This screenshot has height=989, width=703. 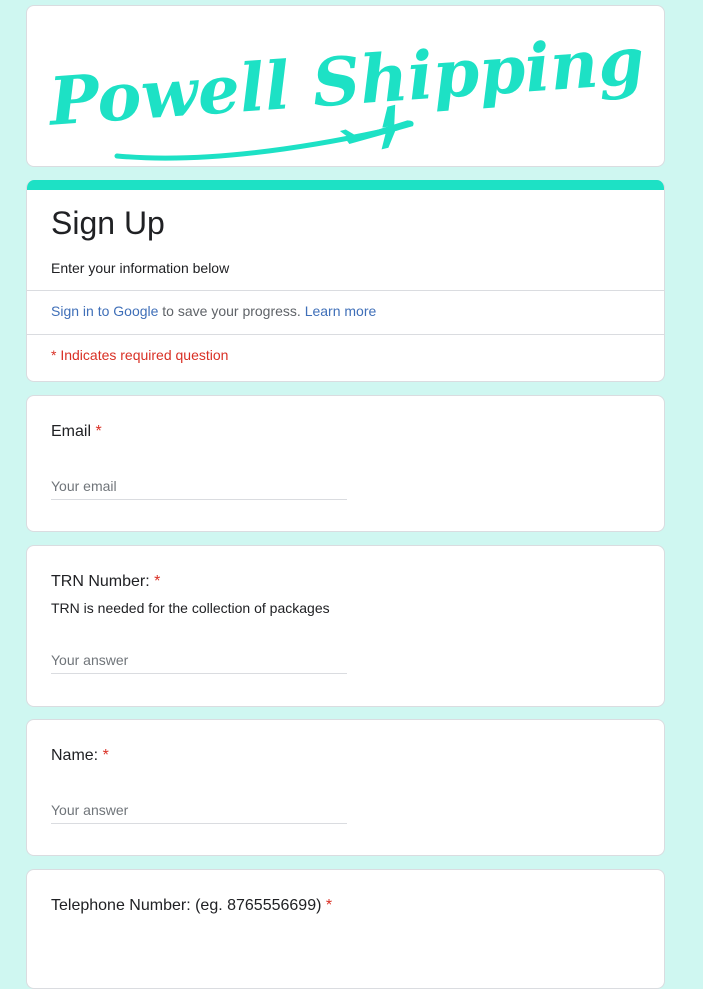 I want to click on question-label: Email, so click(x=71, y=431).